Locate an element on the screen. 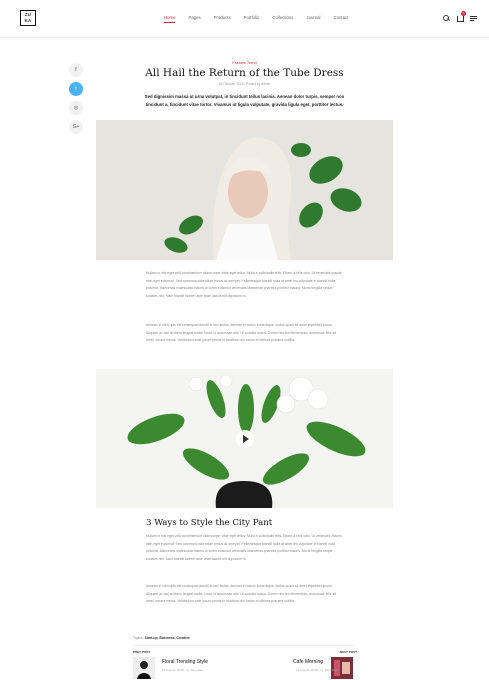 The width and height of the screenshot is (489, 680). prev-post-label: PREV POST is located at coordinates (142, 652).